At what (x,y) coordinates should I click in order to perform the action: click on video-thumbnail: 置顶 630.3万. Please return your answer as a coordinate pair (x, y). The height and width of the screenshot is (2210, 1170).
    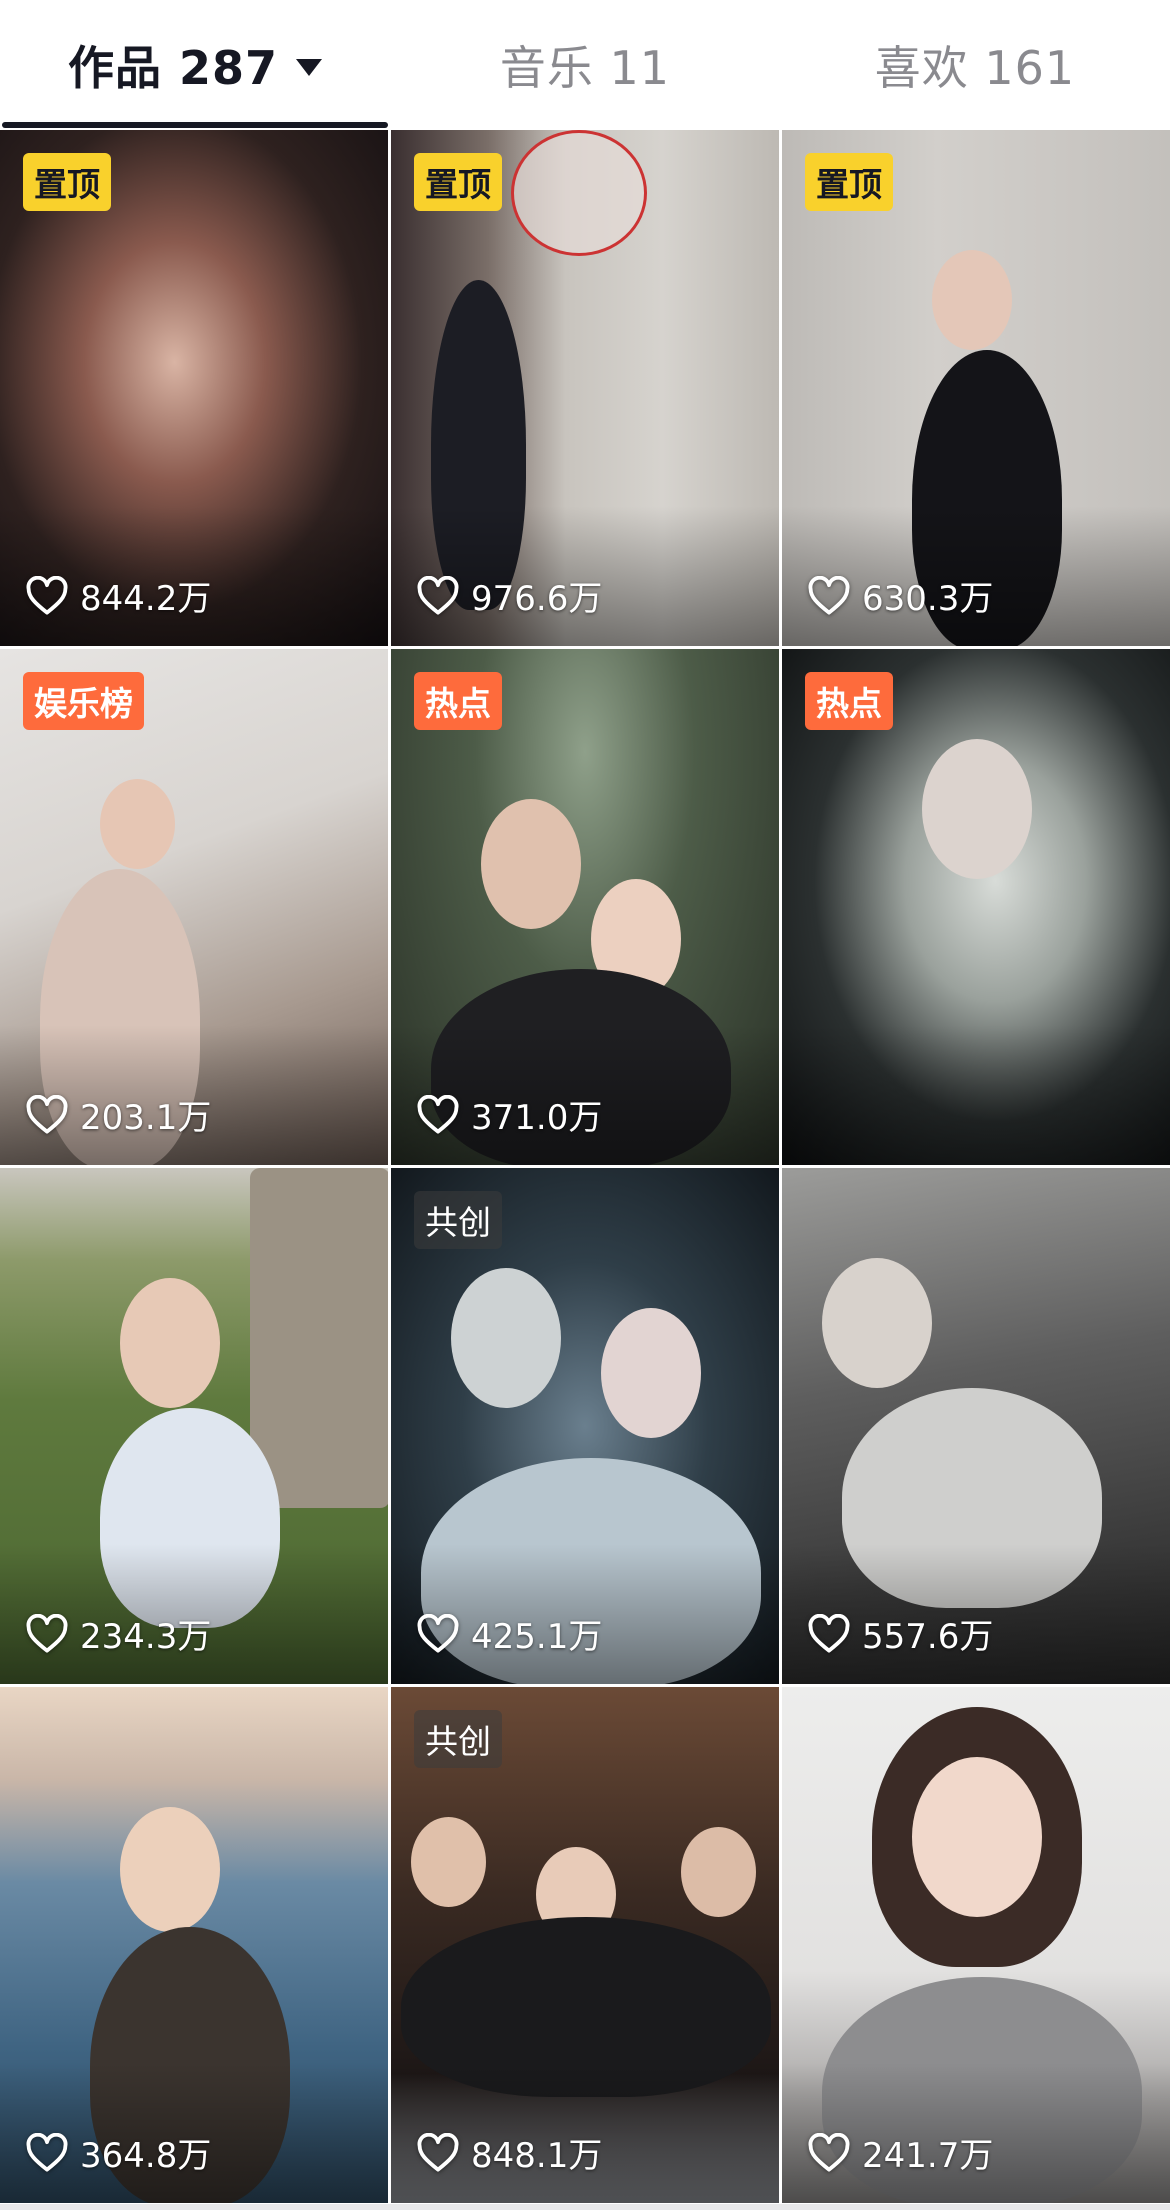
    Looking at the image, I should click on (976, 388).